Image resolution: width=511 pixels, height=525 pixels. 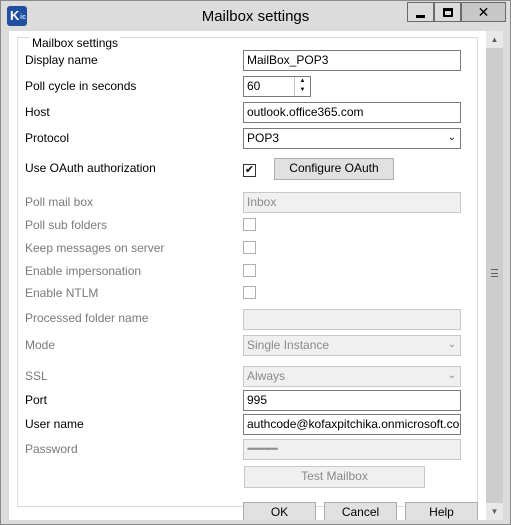 What do you see at coordinates (352, 345) in the screenshot?
I see `mode-select: Single Instance ⌄` at bounding box center [352, 345].